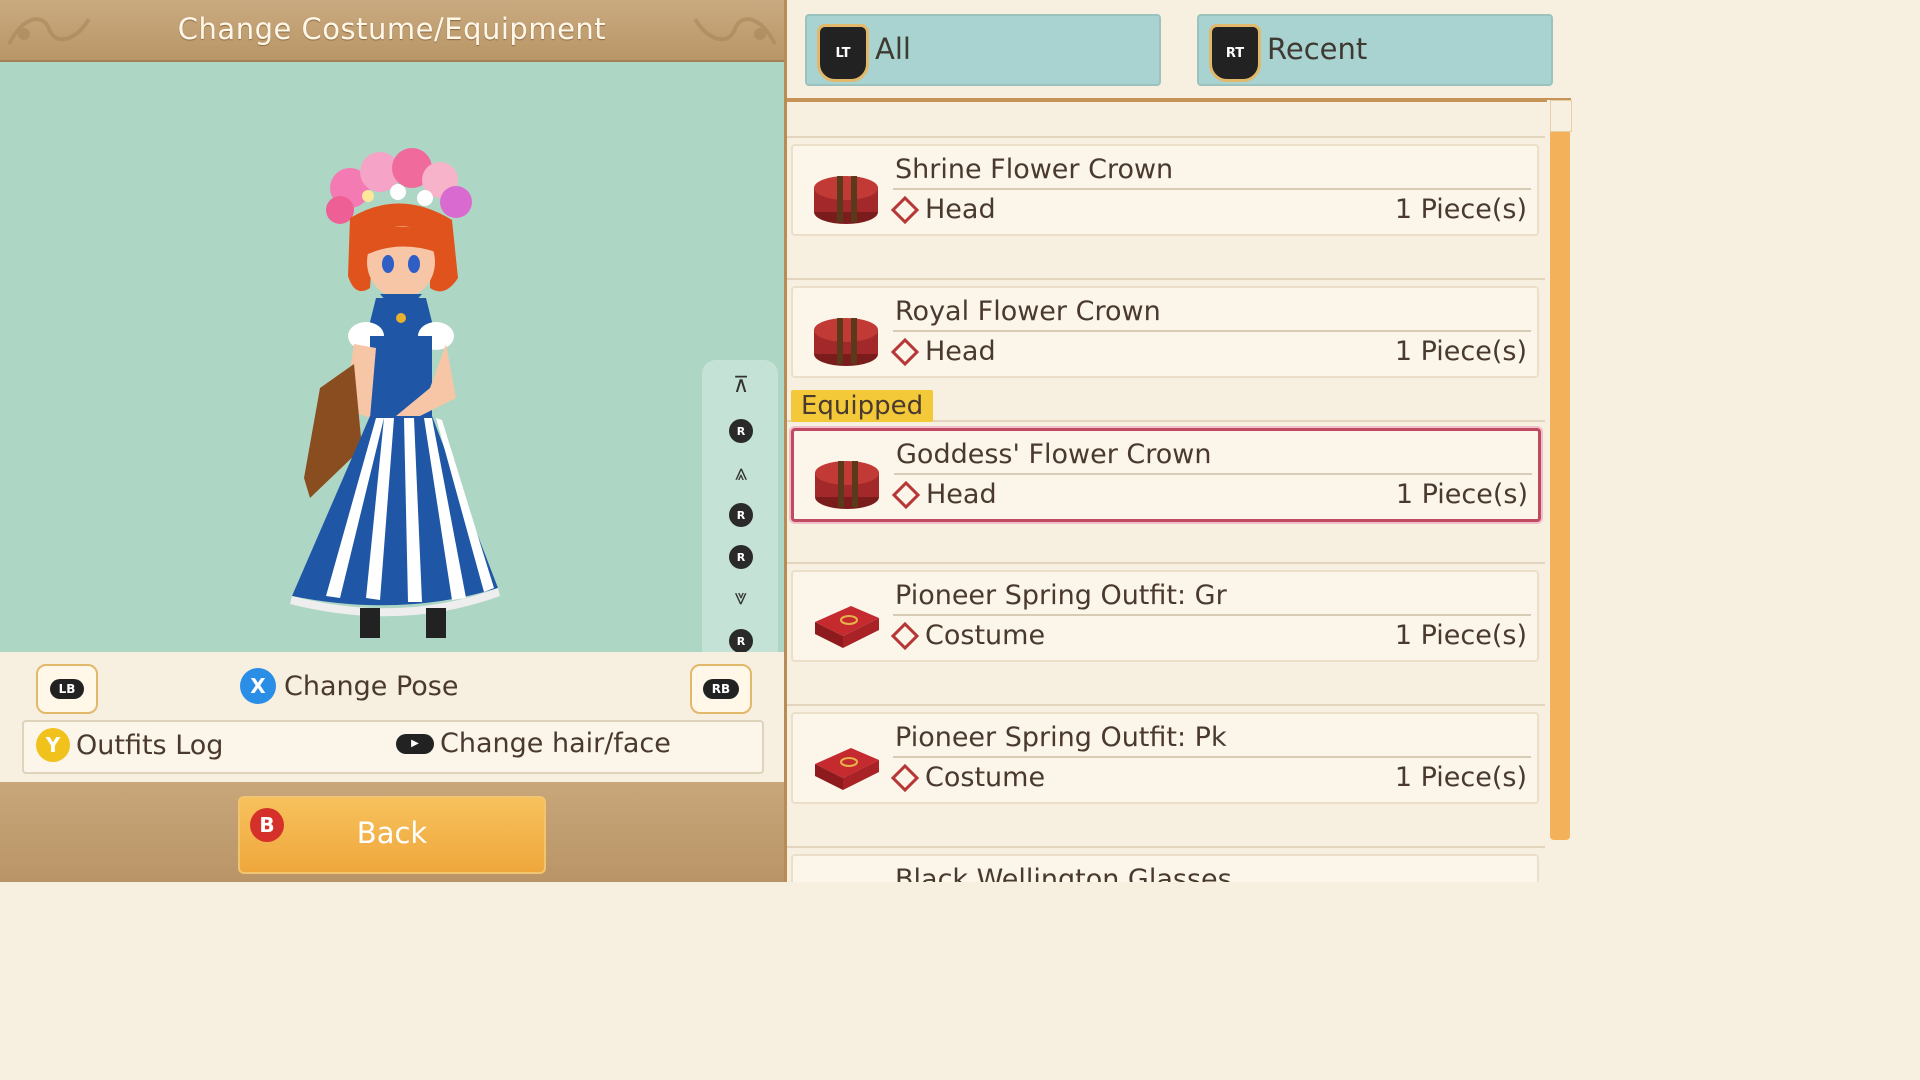 The image size is (1920, 1080). I want to click on list-item: Black Wellington Glasses, so click(1165, 868).